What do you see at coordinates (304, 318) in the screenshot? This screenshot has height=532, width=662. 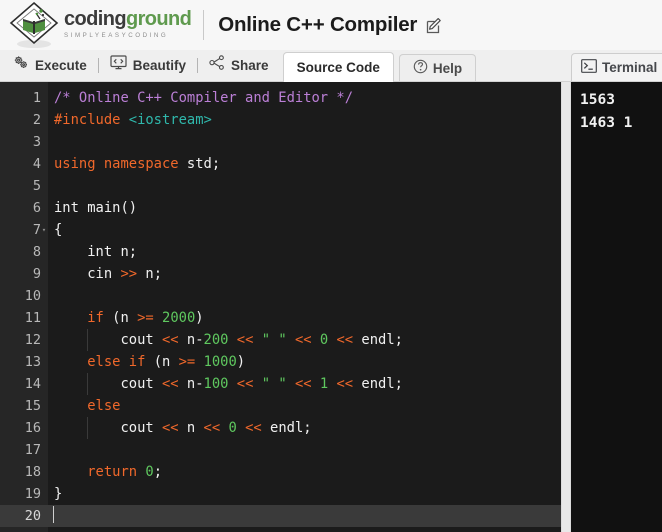 I see `code-line: if (n >= 2000)` at bounding box center [304, 318].